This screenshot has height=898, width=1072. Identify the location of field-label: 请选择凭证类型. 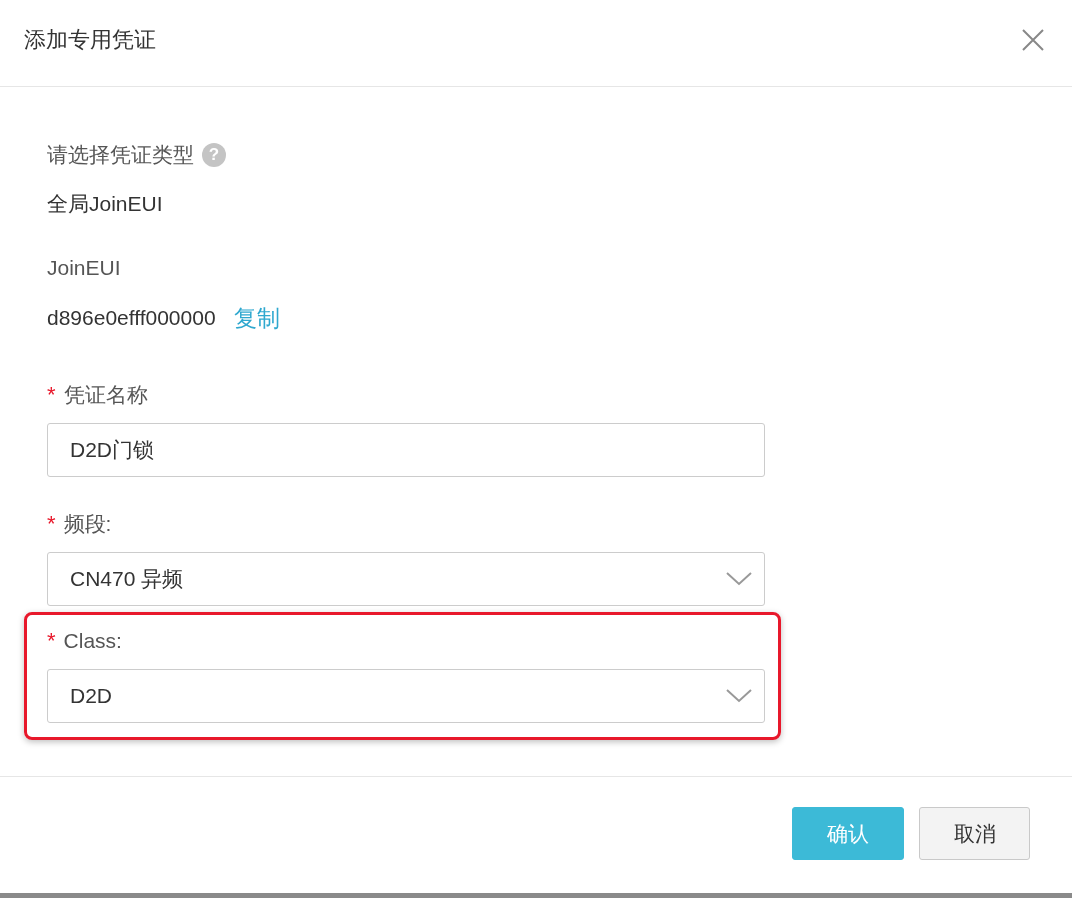
(120, 155).